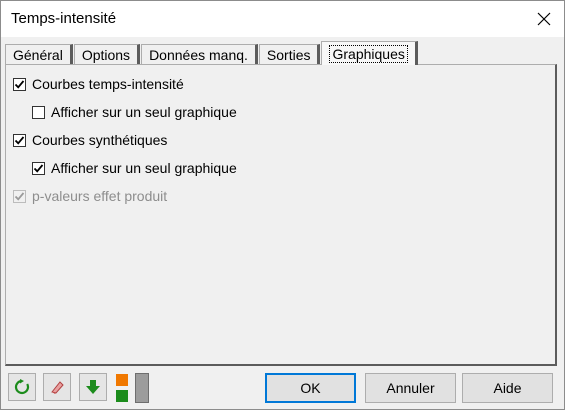  I want to click on tab-label: Options, so click(106, 55).